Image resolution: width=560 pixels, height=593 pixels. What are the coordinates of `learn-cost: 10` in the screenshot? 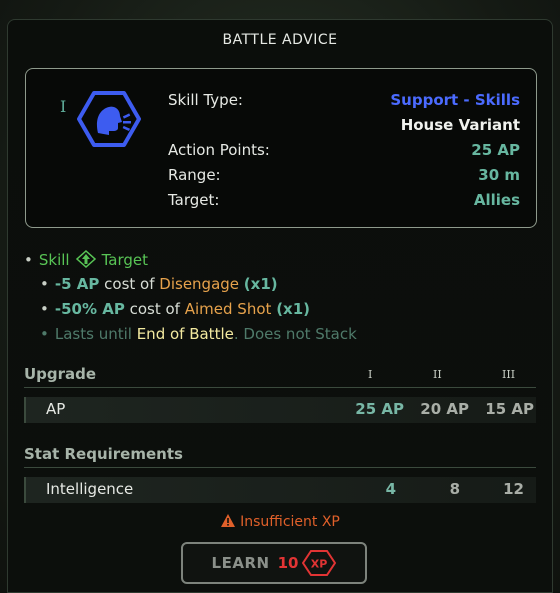 It's located at (288, 563).